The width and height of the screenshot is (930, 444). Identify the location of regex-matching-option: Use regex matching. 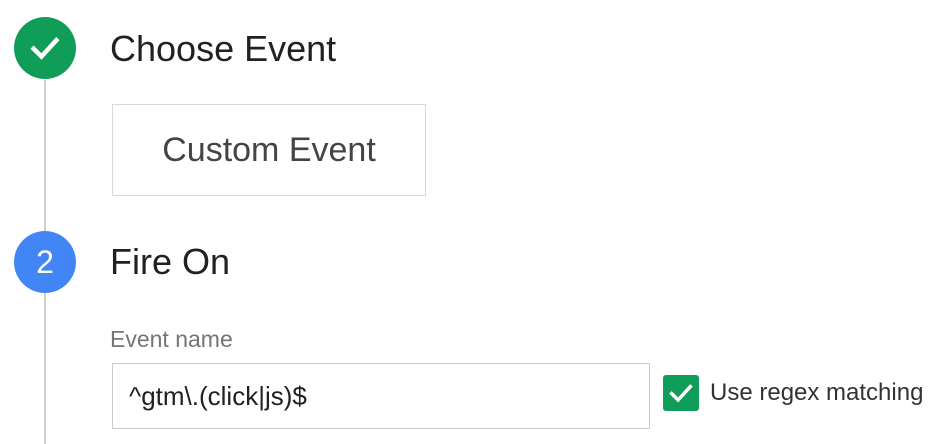
(793, 393).